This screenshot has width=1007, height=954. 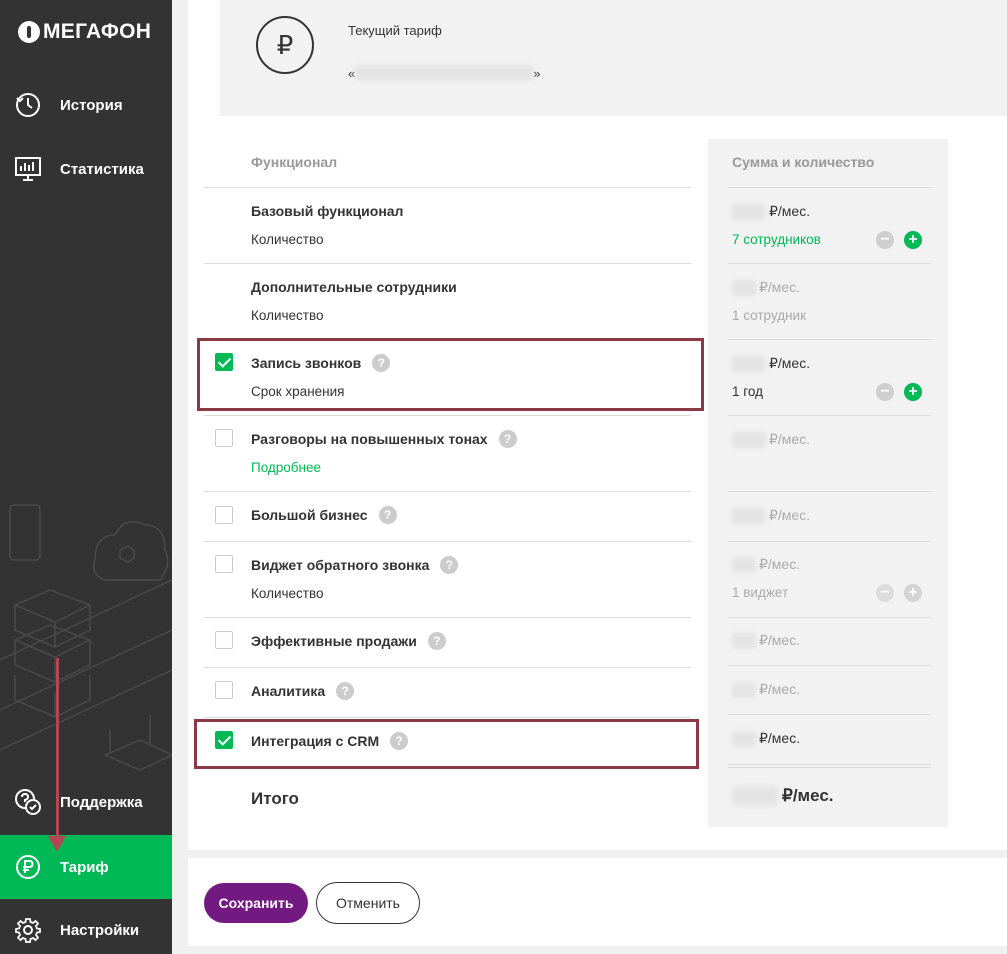 I want to click on feature-qty: 7 сотрудников, so click(x=776, y=239).